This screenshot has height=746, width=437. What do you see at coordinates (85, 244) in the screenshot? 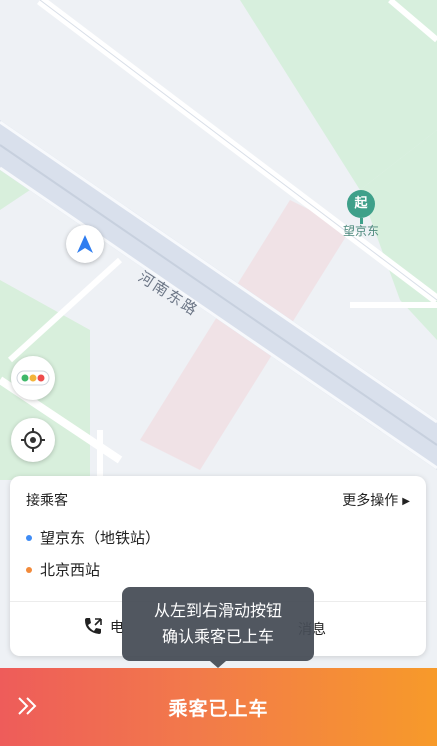
I see `current-location-arrow-icon` at bounding box center [85, 244].